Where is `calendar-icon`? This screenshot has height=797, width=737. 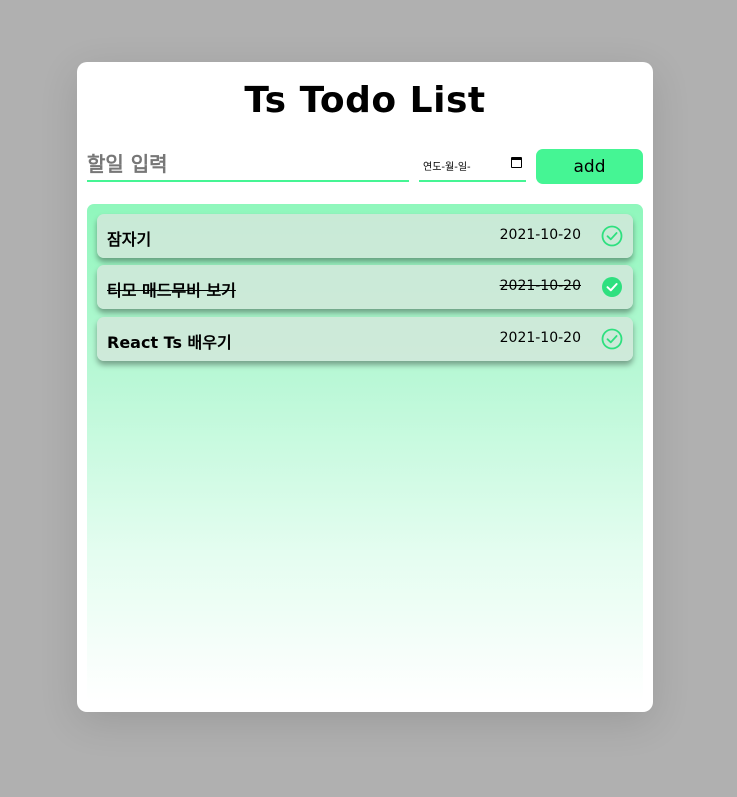
calendar-icon is located at coordinates (516, 162).